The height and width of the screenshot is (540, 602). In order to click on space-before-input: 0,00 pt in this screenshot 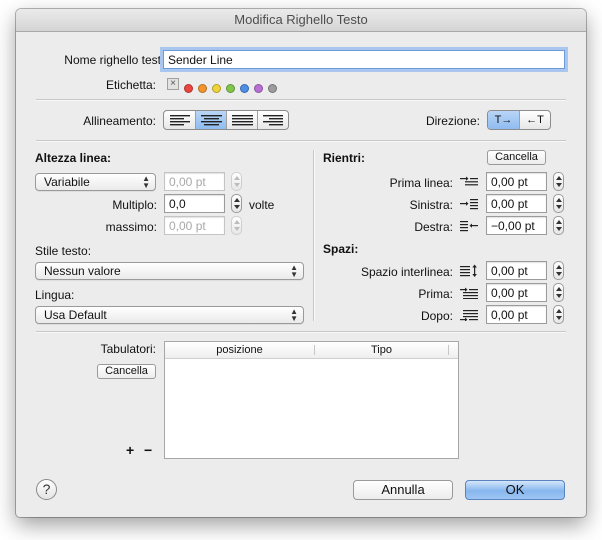, I will do `click(516, 292)`.